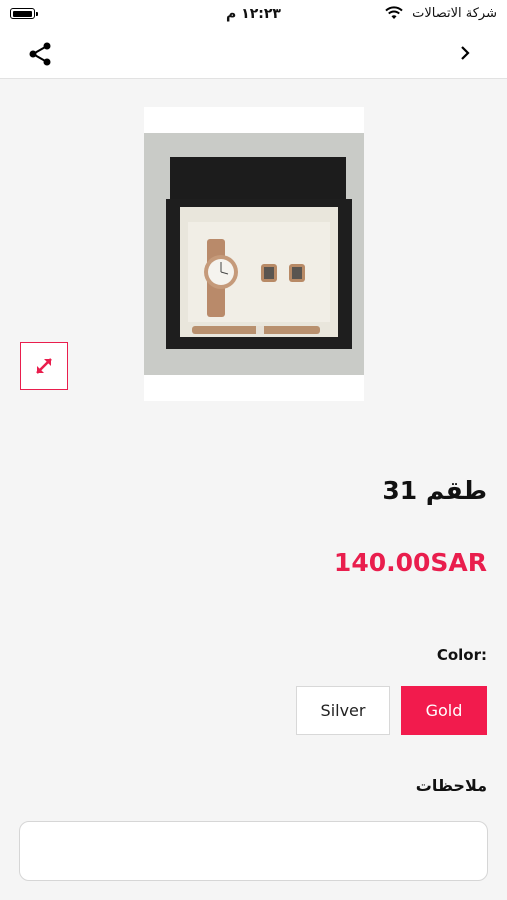 The image size is (507, 900). I want to click on share-icon, so click(40, 54).